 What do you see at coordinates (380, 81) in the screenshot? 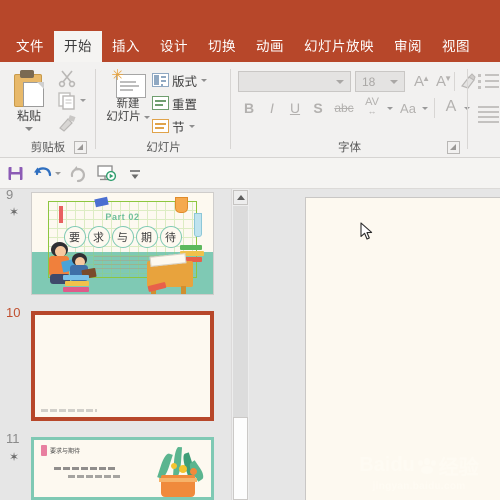
I see `font-size-input: 18` at bounding box center [380, 81].